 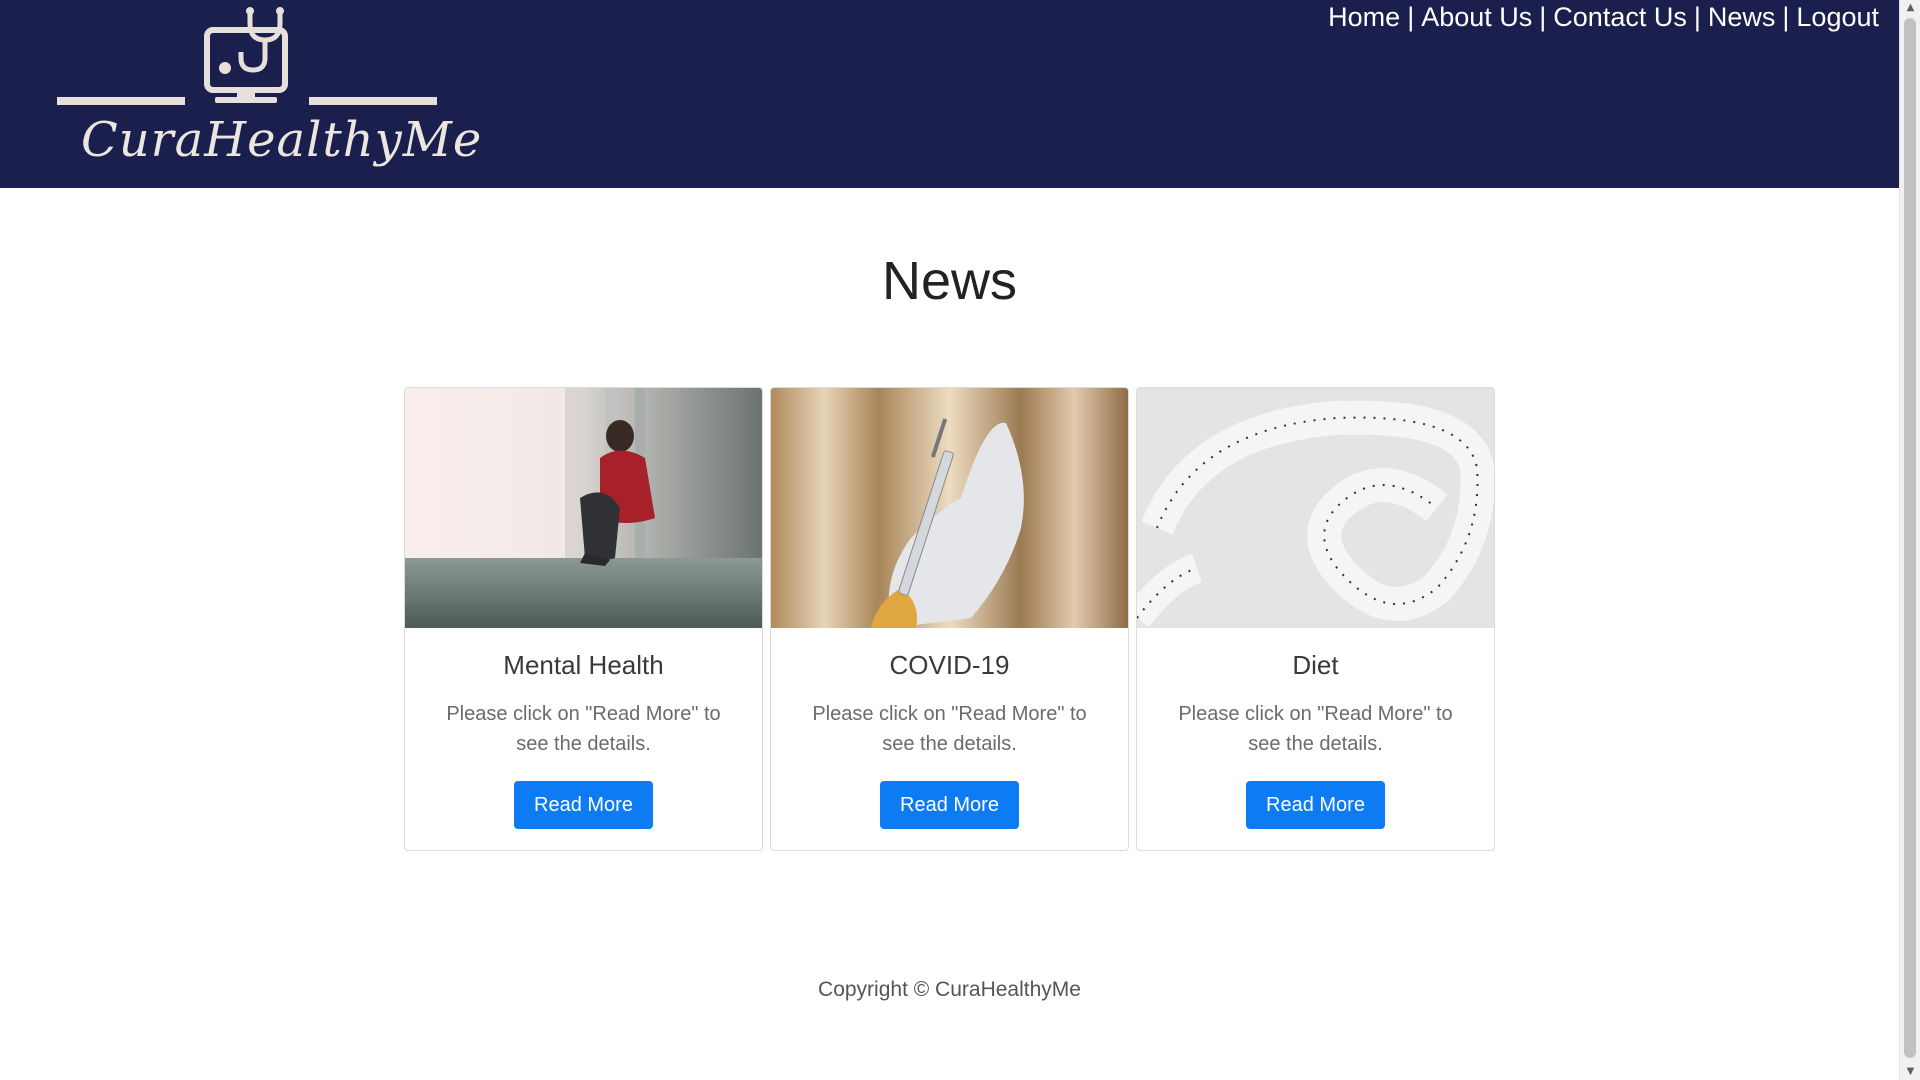 What do you see at coordinates (1476, 17) in the screenshot?
I see `nav-about-us: About Us` at bounding box center [1476, 17].